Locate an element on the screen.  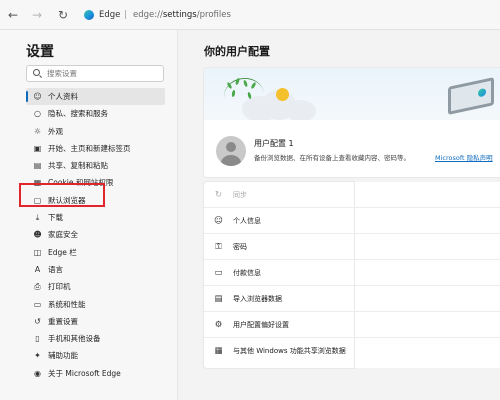
sidebar-item-system: ▭ 系统和性能 is located at coordinates (95, 304).